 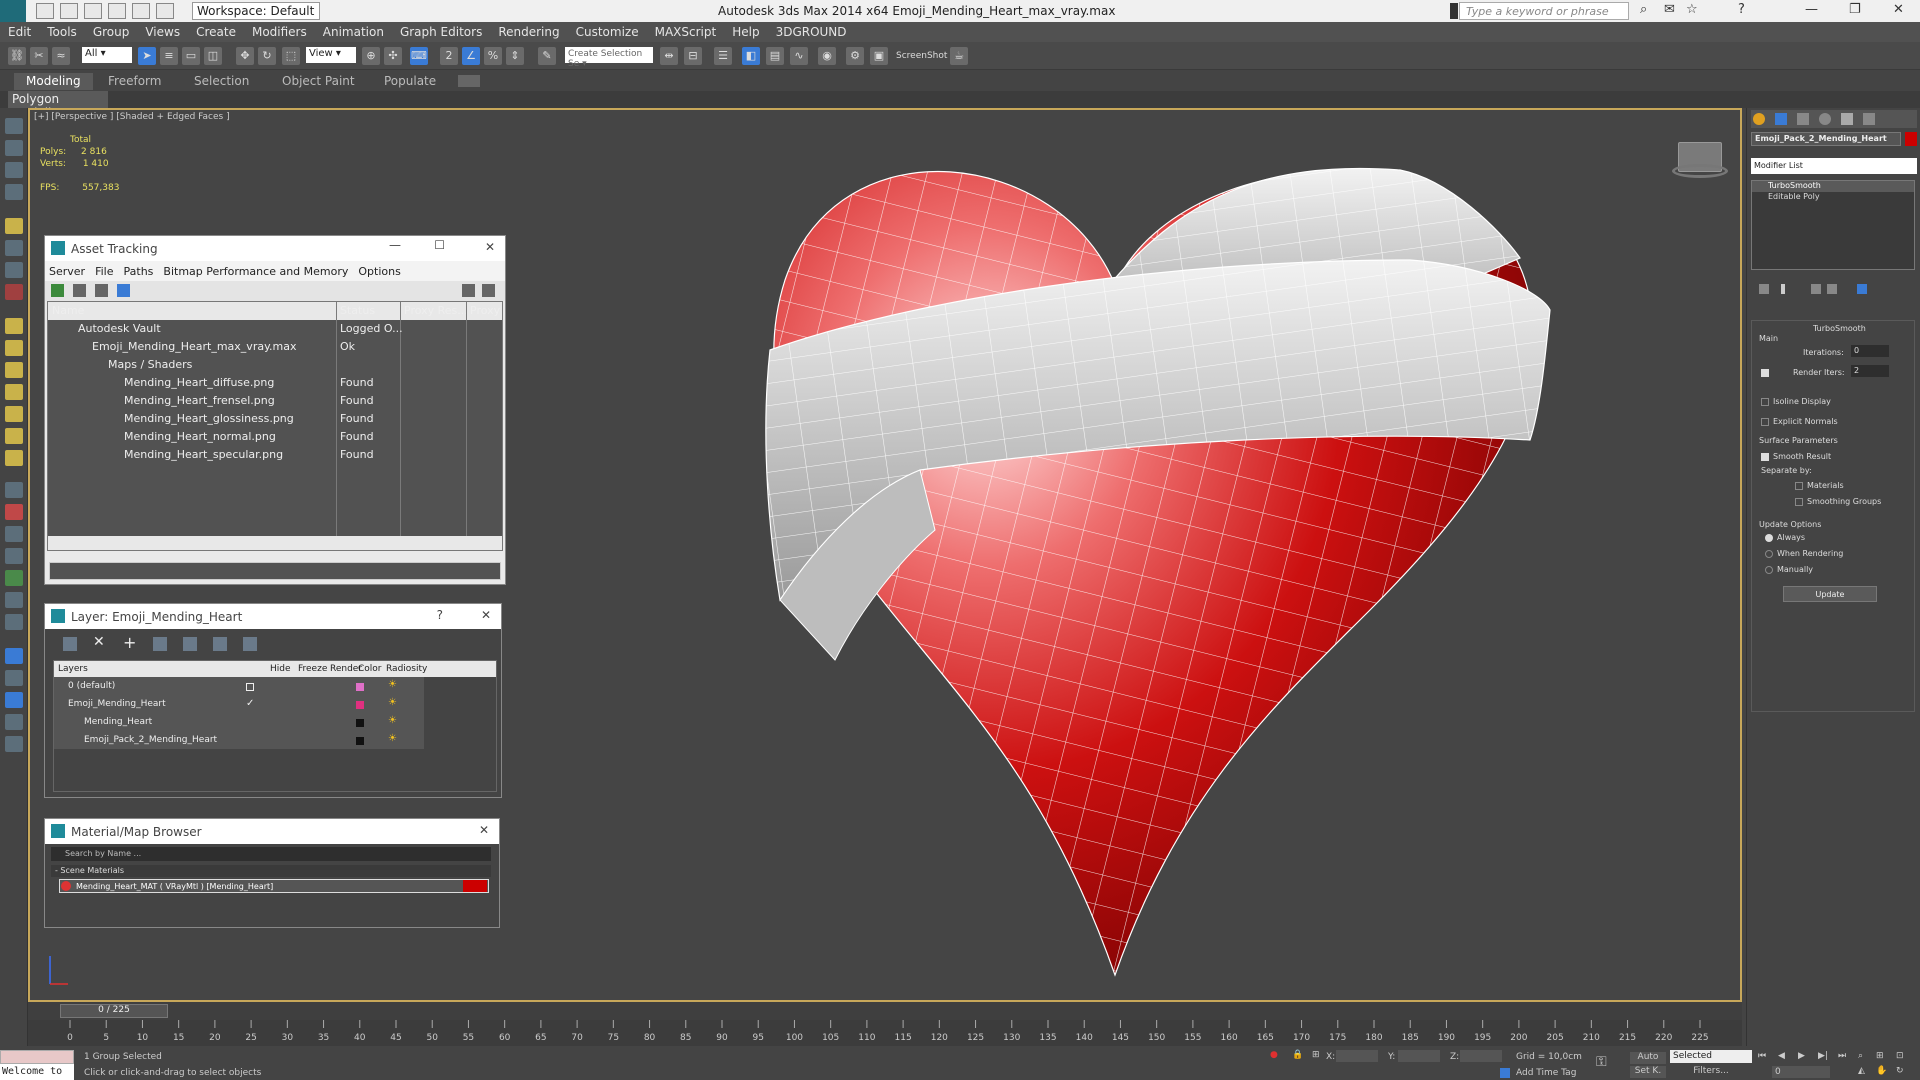 I want to click on select-scale-icon: ⬚, so click(x=291, y=56).